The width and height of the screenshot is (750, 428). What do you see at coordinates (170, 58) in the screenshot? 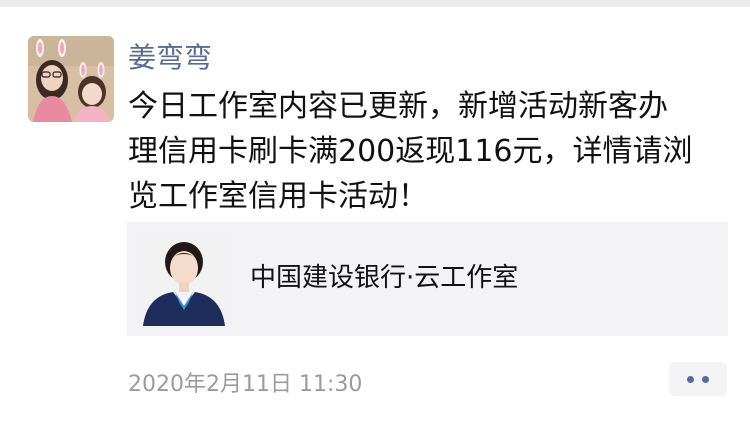
I see `author-name: 姜弯弯` at bounding box center [170, 58].